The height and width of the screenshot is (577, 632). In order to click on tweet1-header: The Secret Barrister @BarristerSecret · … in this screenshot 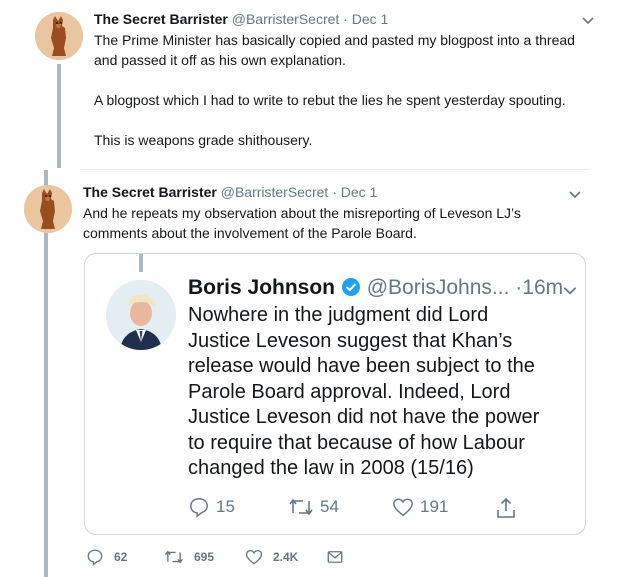, I will do `click(241, 19)`.